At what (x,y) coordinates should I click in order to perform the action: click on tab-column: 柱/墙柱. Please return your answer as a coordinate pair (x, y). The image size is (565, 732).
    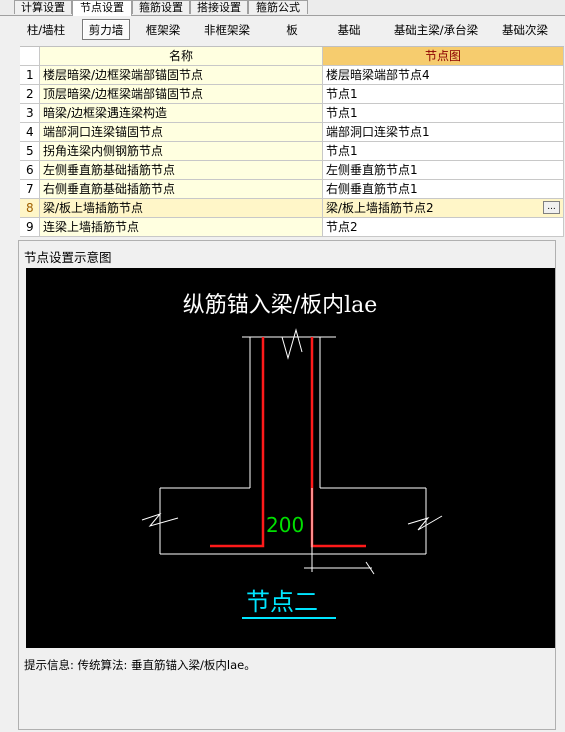
    Looking at the image, I should click on (46, 29).